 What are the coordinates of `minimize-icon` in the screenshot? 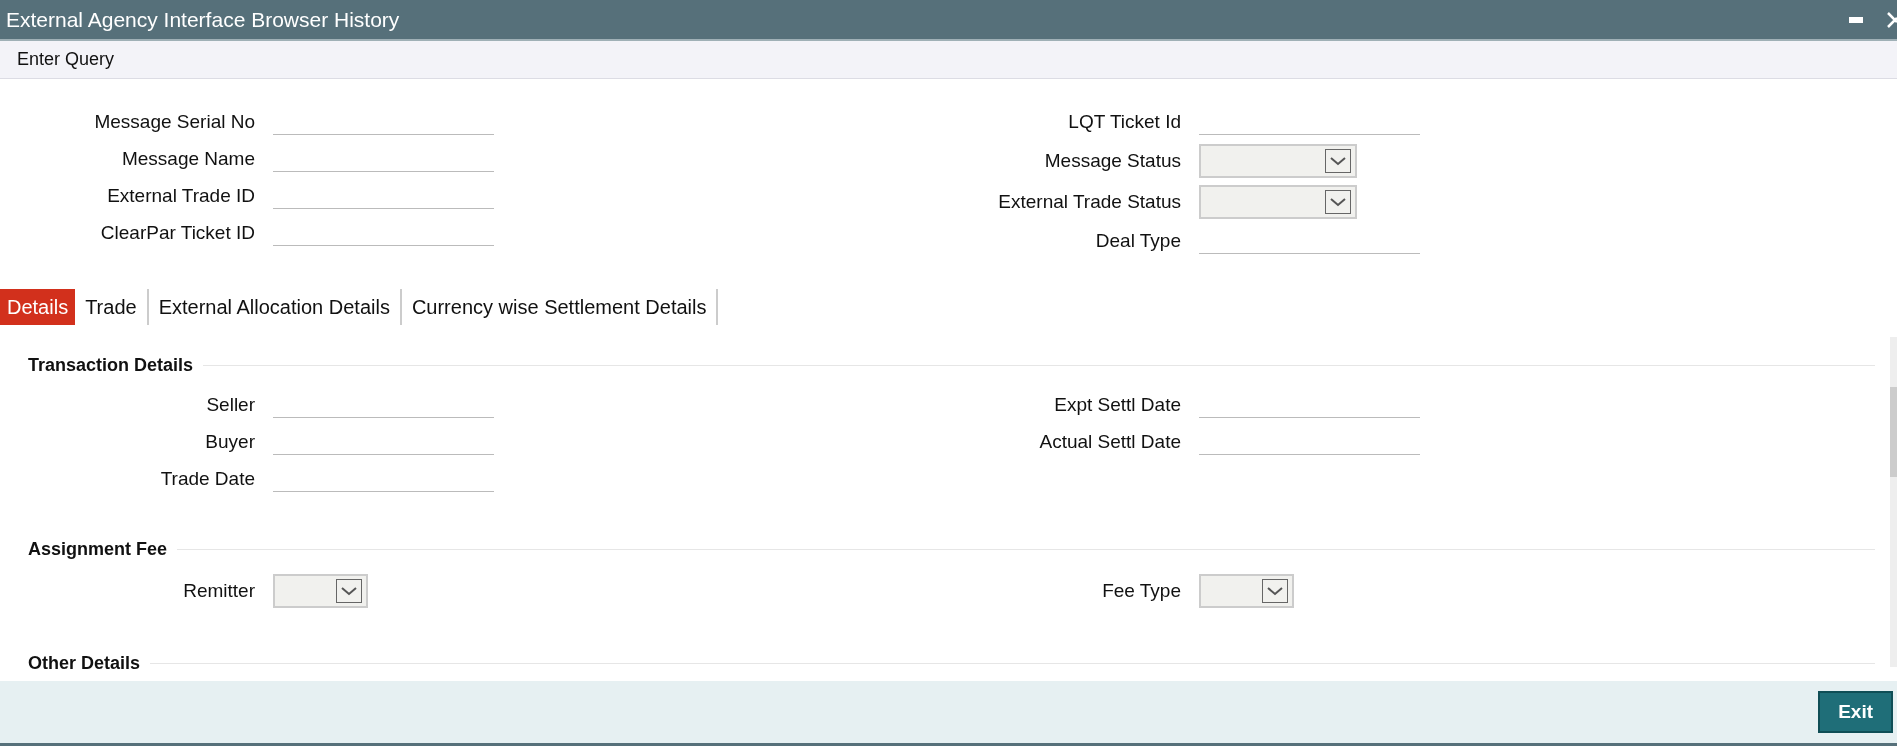 It's located at (1856, 19).